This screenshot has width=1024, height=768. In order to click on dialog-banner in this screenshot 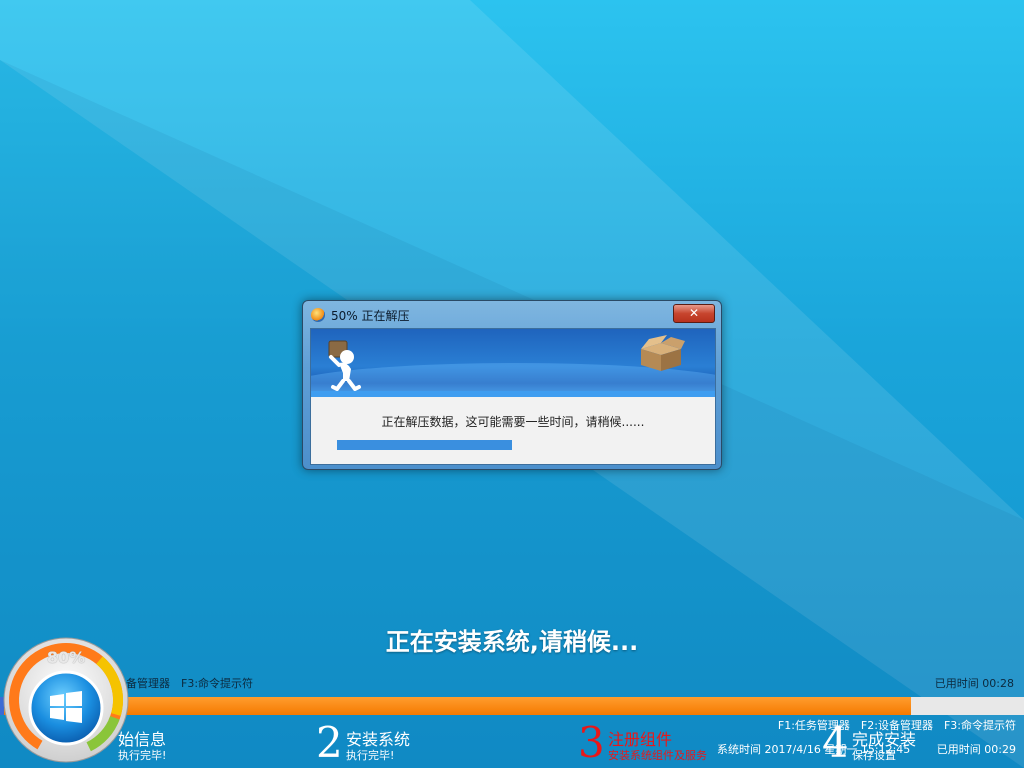, I will do `click(513, 363)`.